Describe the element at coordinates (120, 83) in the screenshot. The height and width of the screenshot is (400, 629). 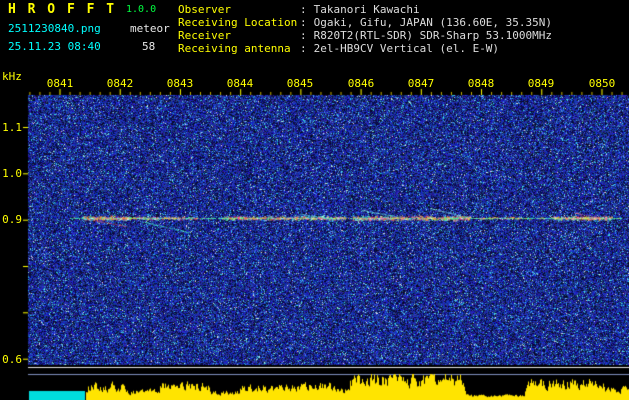
I see `time-label: 0842` at that location.